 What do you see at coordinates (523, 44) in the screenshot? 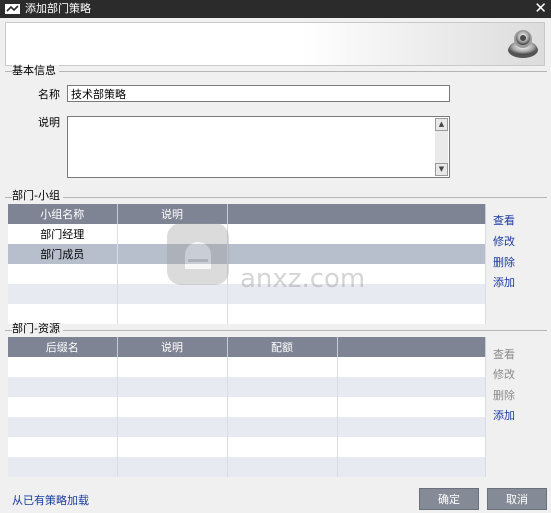
I see `gear-icon` at bounding box center [523, 44].